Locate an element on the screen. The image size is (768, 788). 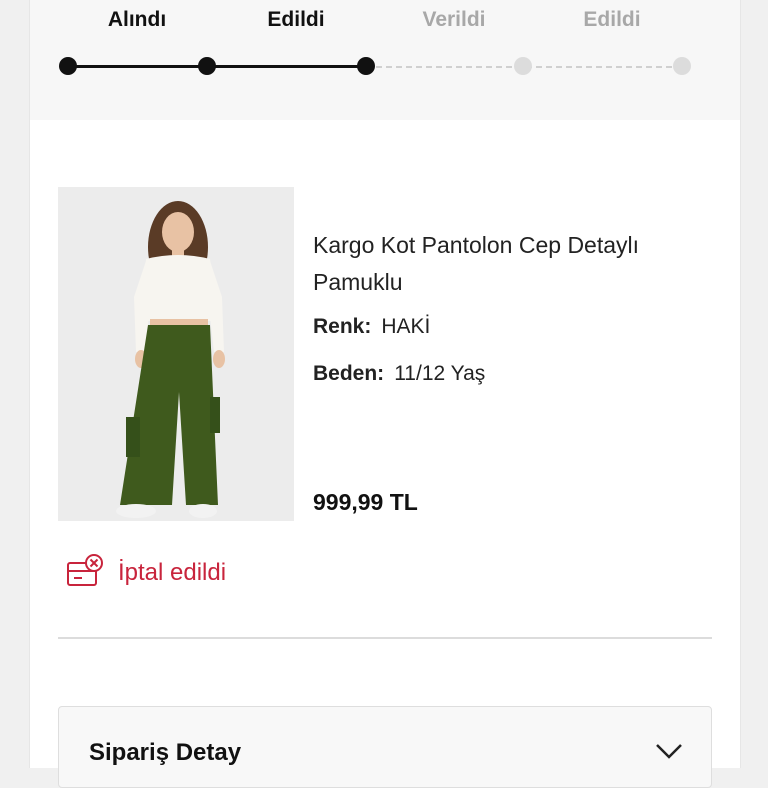
color-value: HAKİ is located at coordinates (406, 326).